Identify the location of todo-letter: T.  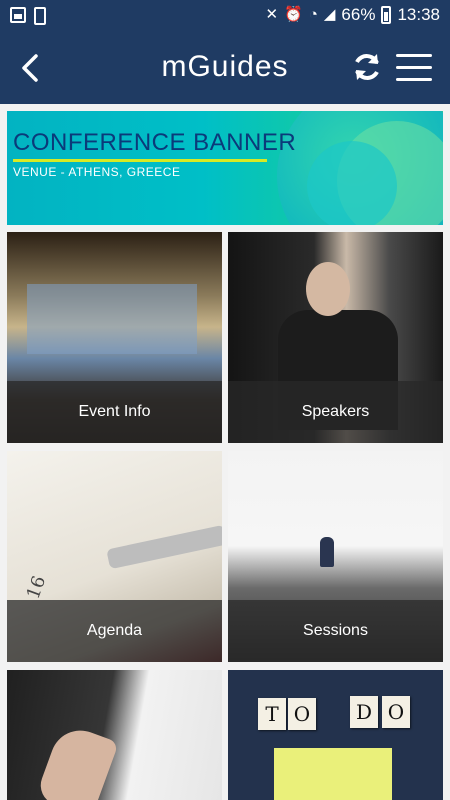
(272, 714).